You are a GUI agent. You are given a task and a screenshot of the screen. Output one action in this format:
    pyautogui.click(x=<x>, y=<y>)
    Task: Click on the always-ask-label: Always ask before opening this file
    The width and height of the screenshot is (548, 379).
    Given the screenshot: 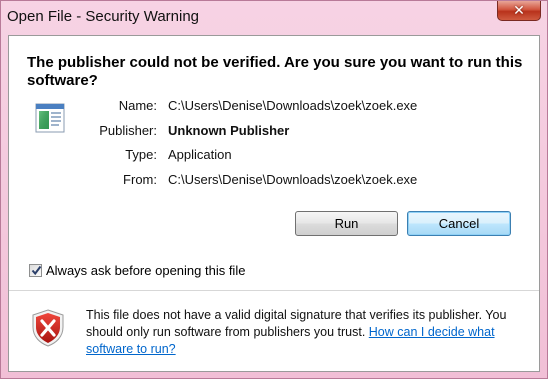 What is the action you would take?
    pyautogui.click(x=146, y=270)
    